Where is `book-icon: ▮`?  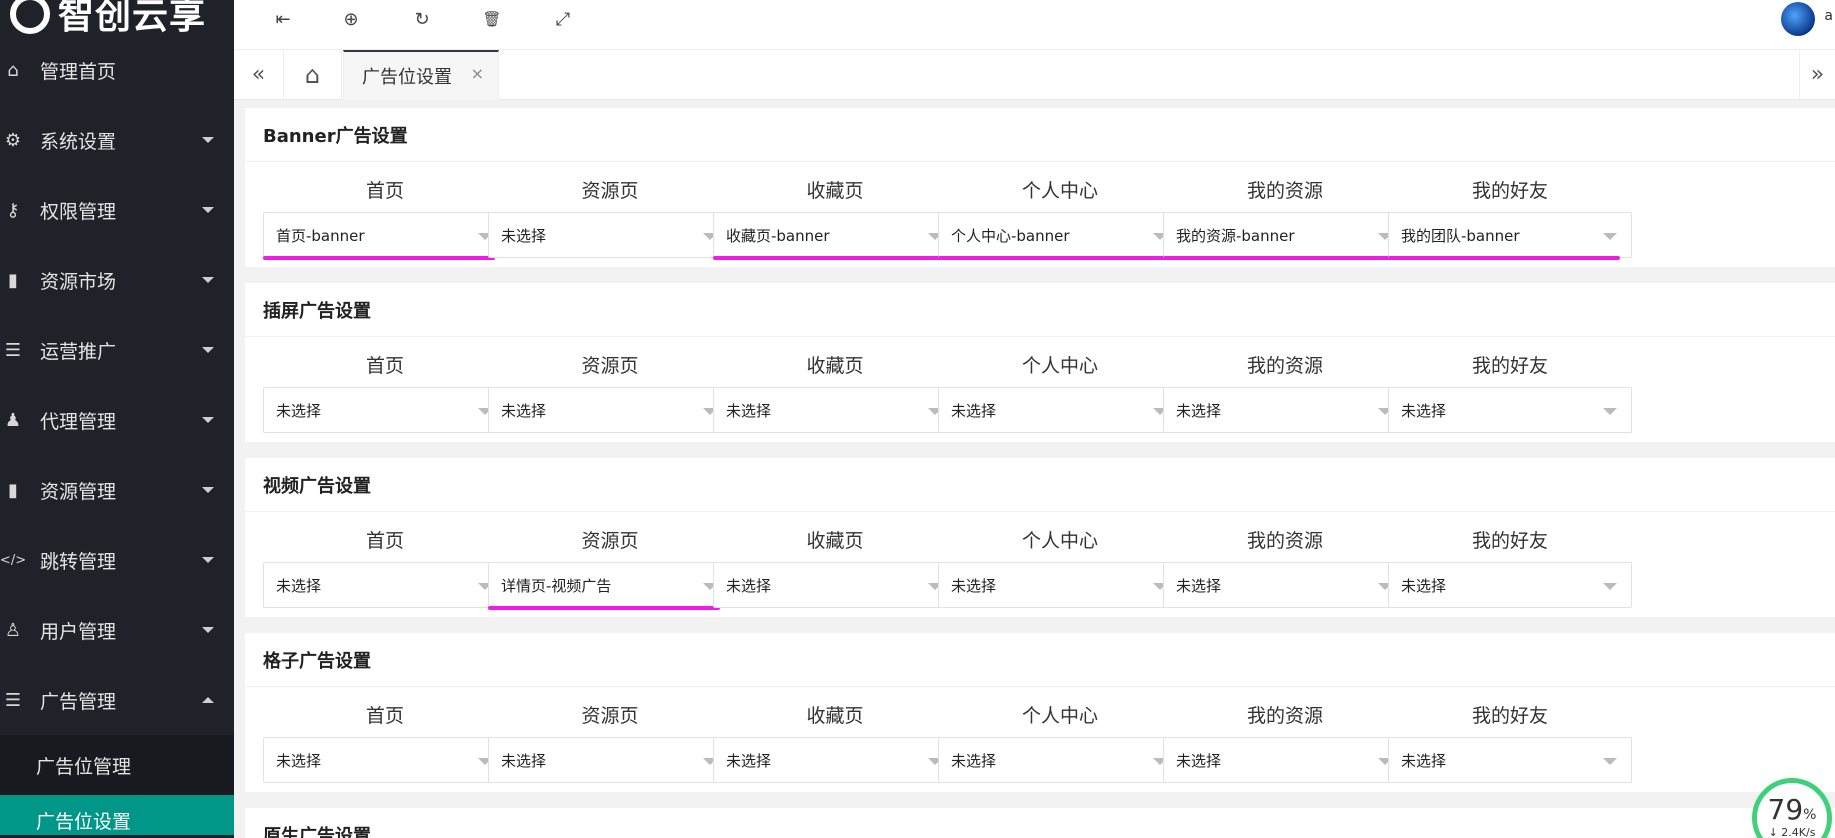 book-icon: ▮ is located at coordinates (13, 280).